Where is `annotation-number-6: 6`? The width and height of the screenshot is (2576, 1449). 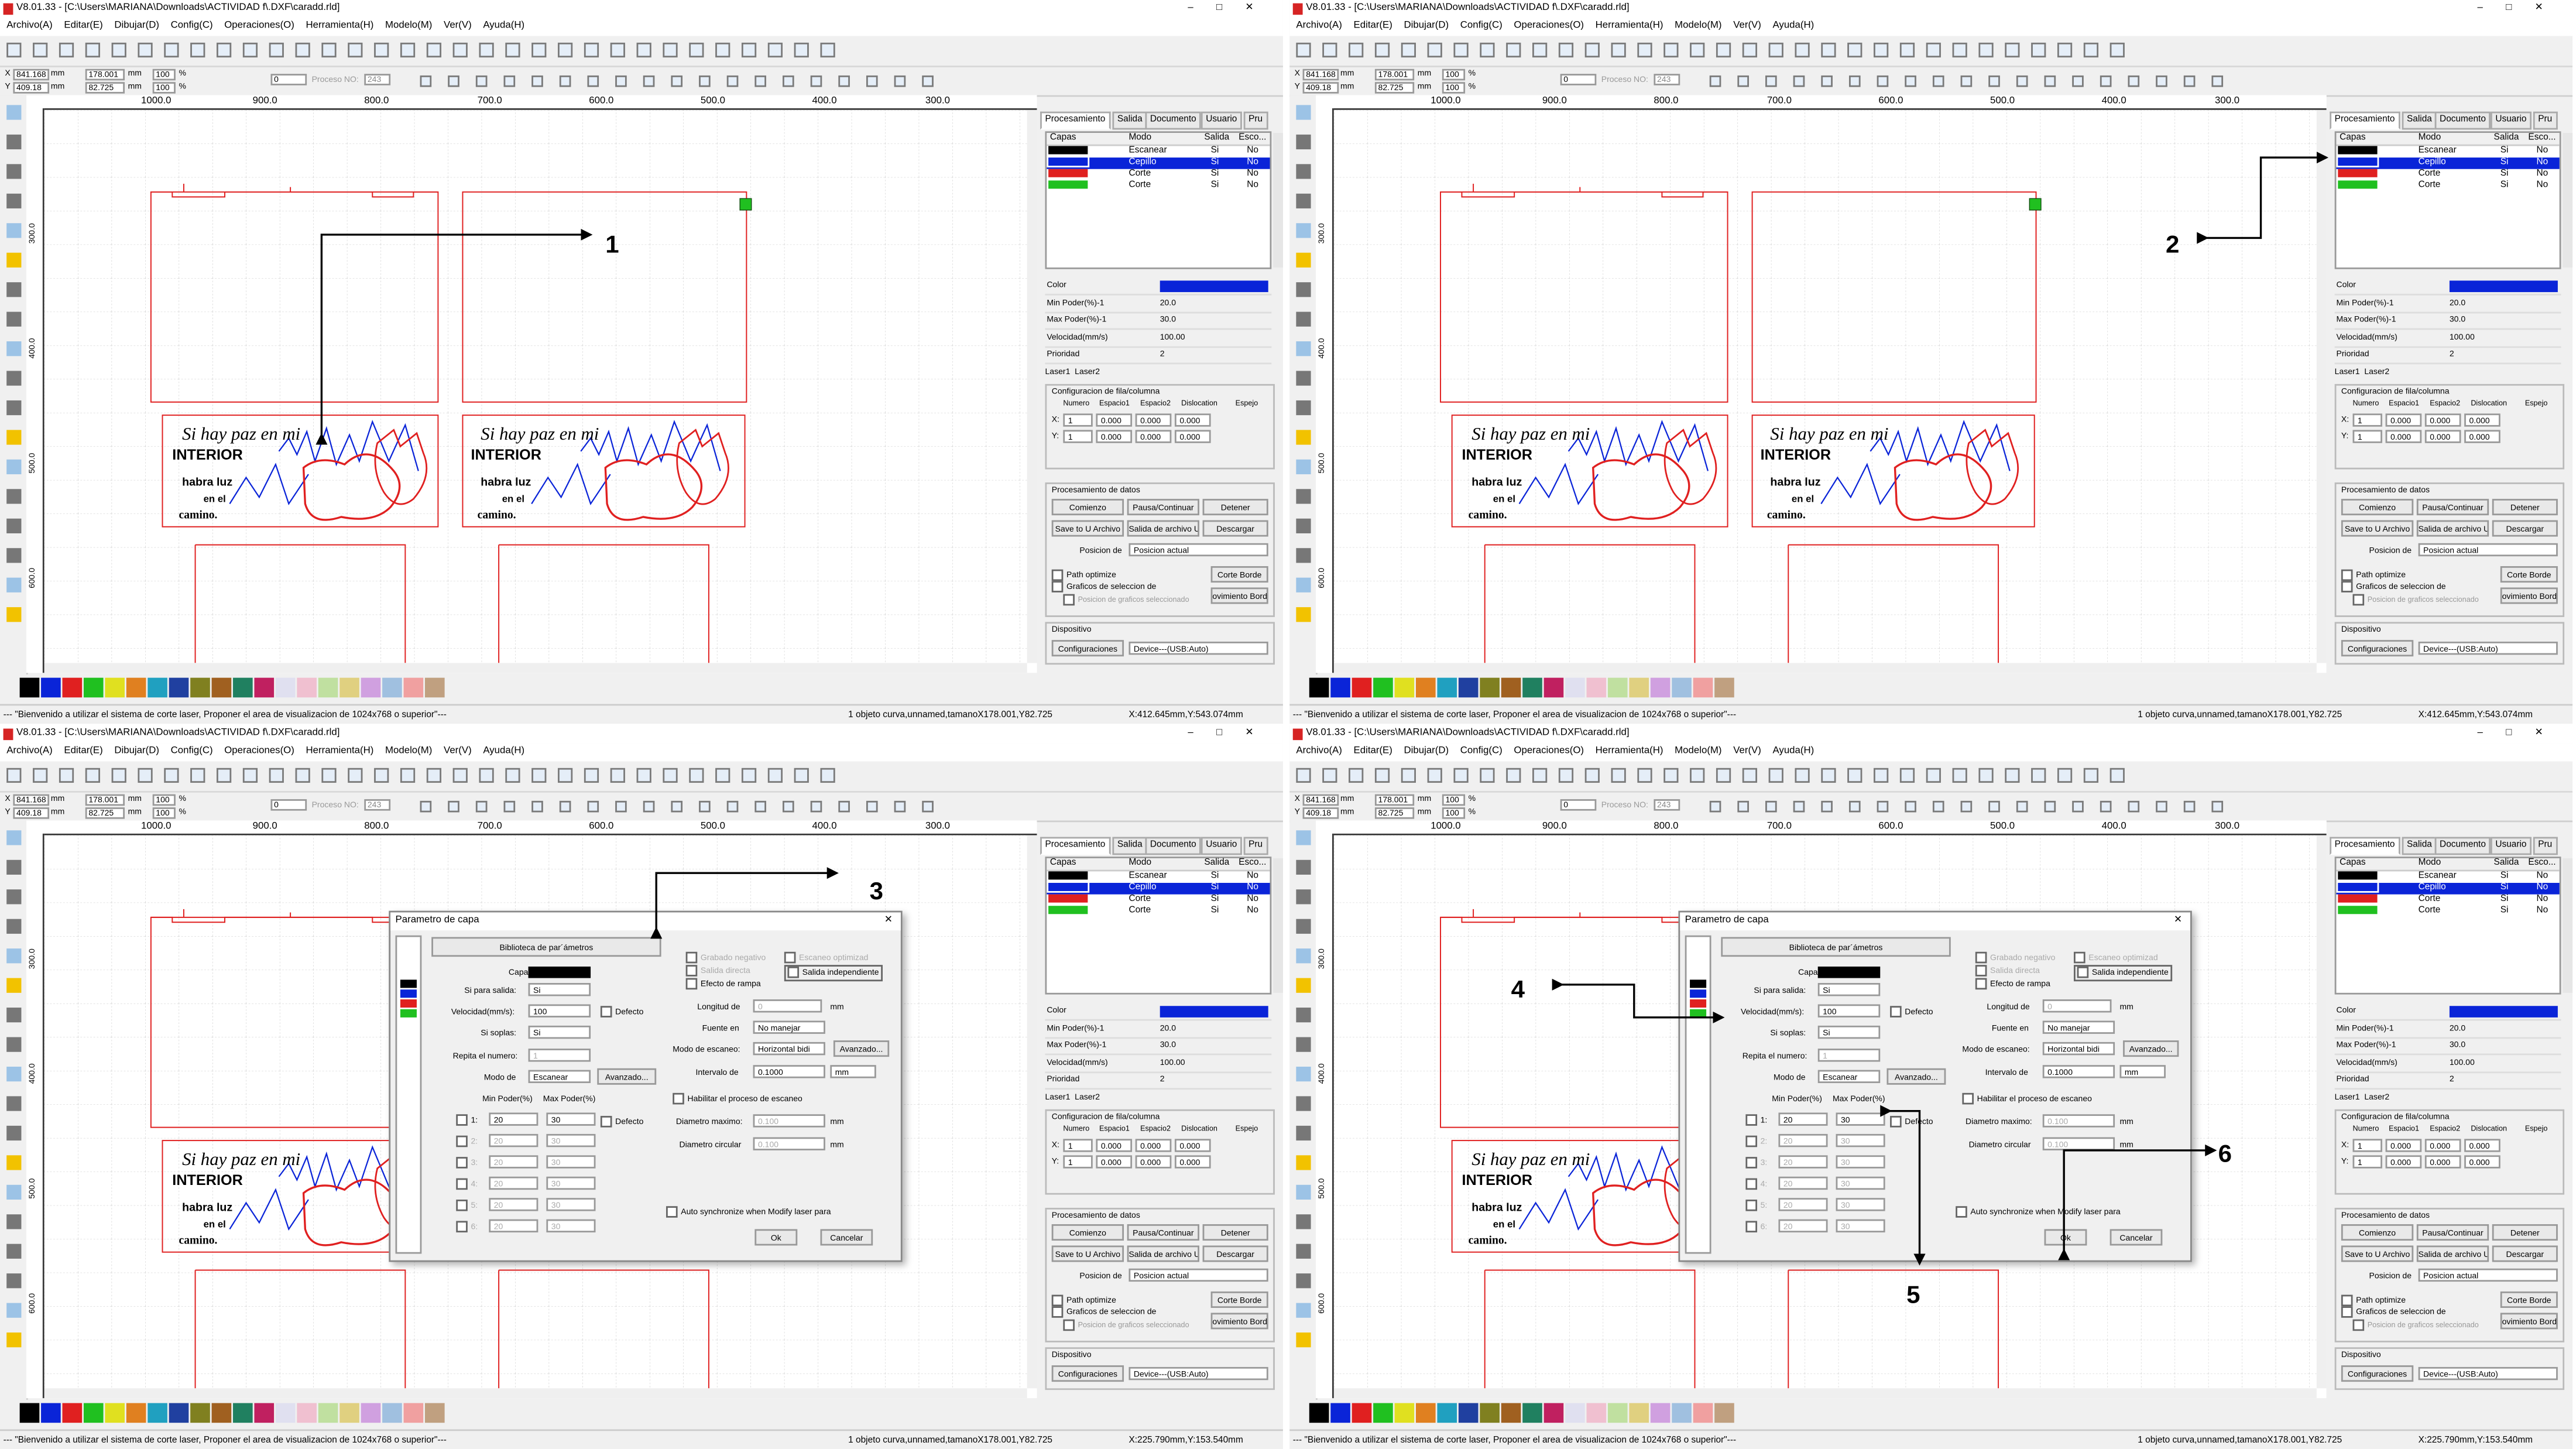
annotation-number-6: 6 is located at coordinates (2225, 1154).